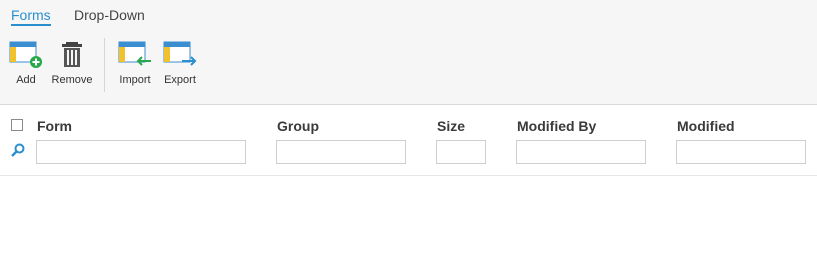 The height and width of the screenshot is (255, 817). I want to click on tab-forms: Forms, so click(31, 16).